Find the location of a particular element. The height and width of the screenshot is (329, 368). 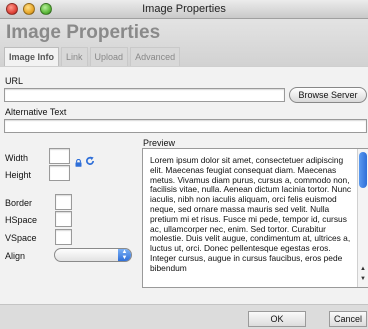

scrollbar-thumb is located at coordinates (363, 170).